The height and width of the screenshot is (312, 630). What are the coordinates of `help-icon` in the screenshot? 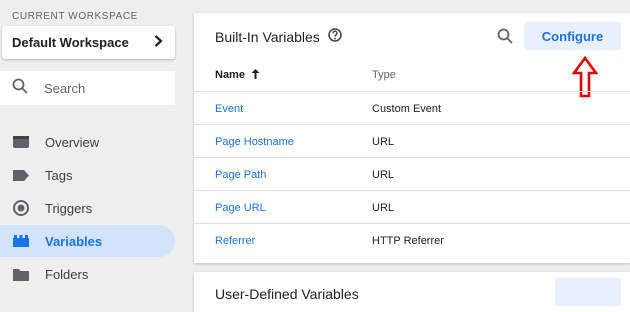 It's located at (335, 36).